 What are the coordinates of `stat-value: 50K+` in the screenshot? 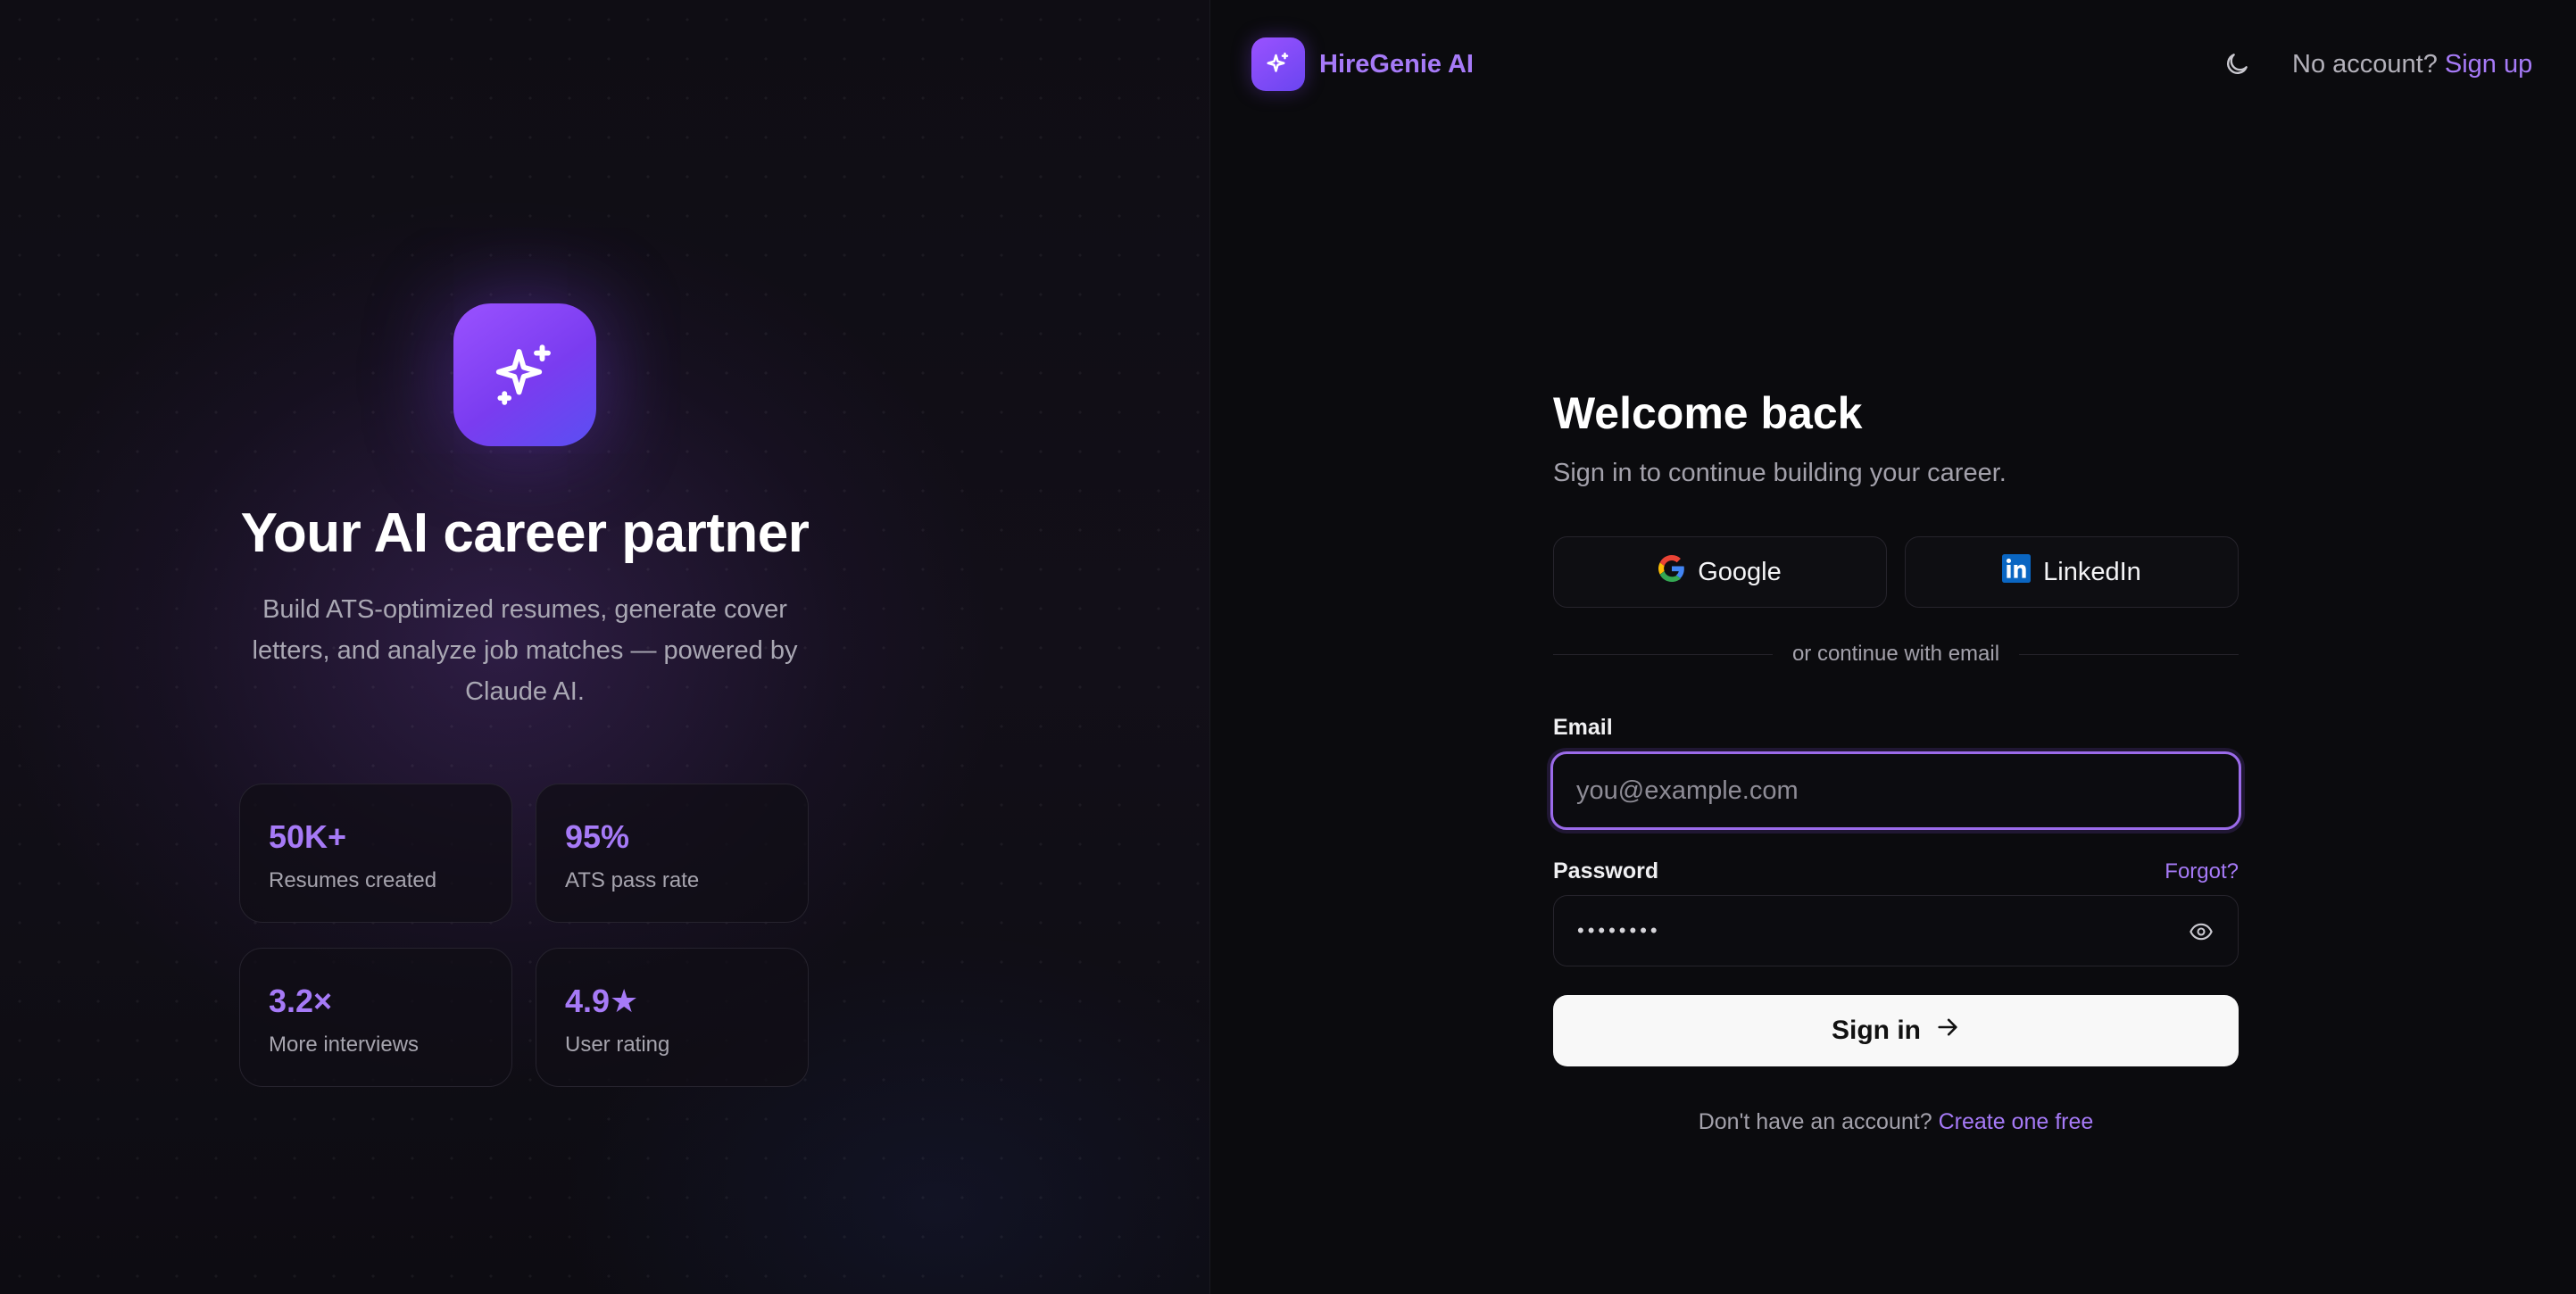 It's located at (308, 837).